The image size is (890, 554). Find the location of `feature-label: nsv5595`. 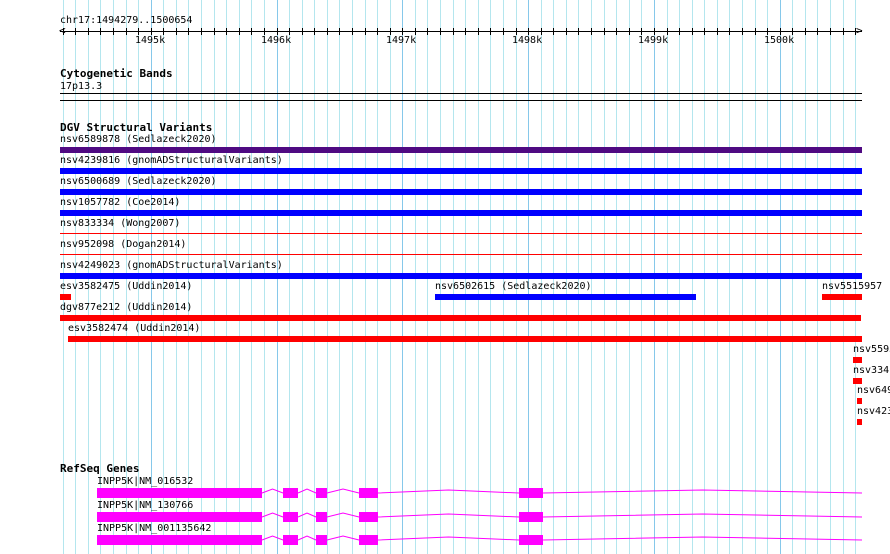

feature-label: nsv5595 is located at coordinates (871, 349).